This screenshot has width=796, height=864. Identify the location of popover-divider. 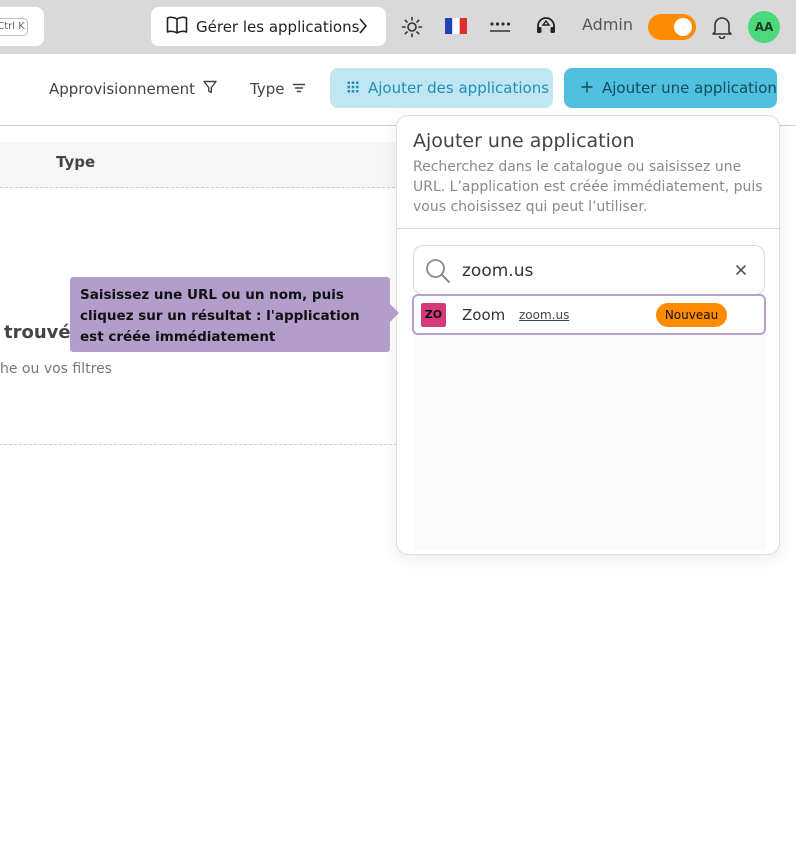
(589, 228).